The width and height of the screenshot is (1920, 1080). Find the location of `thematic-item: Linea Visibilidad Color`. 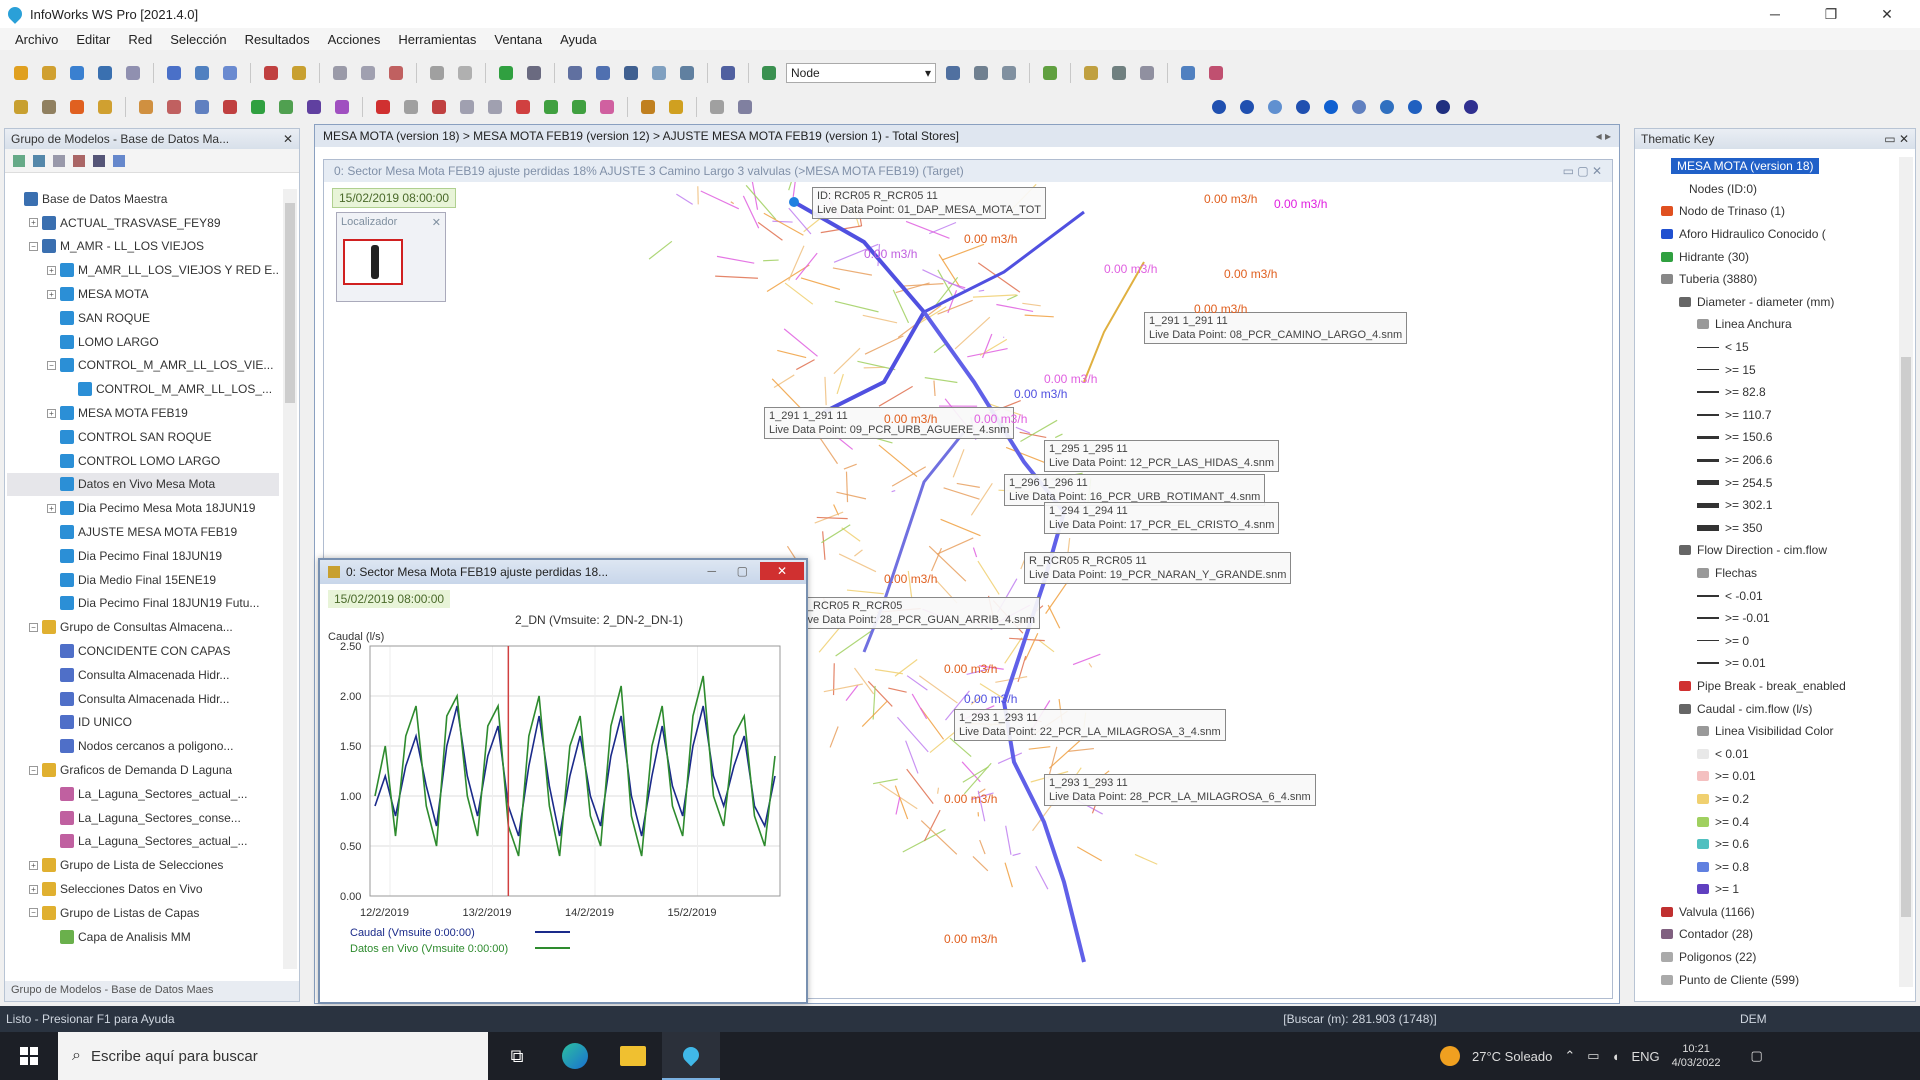

thematic-item: Linea Visibilidad Color is located at coordinates (1768, 731).